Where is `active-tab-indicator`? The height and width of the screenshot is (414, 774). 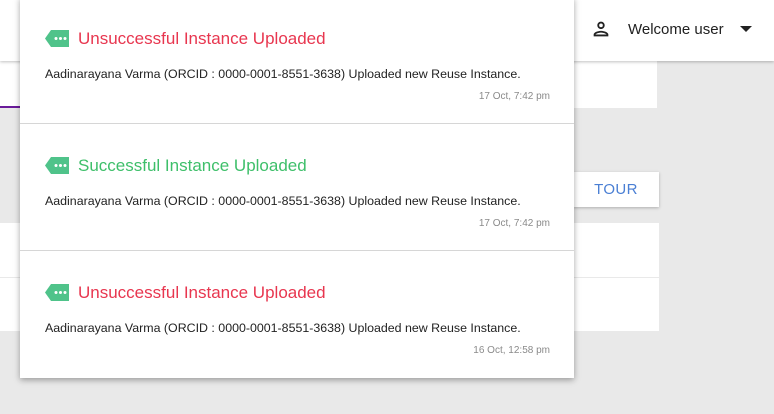
active-tab-indicator is located at coordinates (11, 107).